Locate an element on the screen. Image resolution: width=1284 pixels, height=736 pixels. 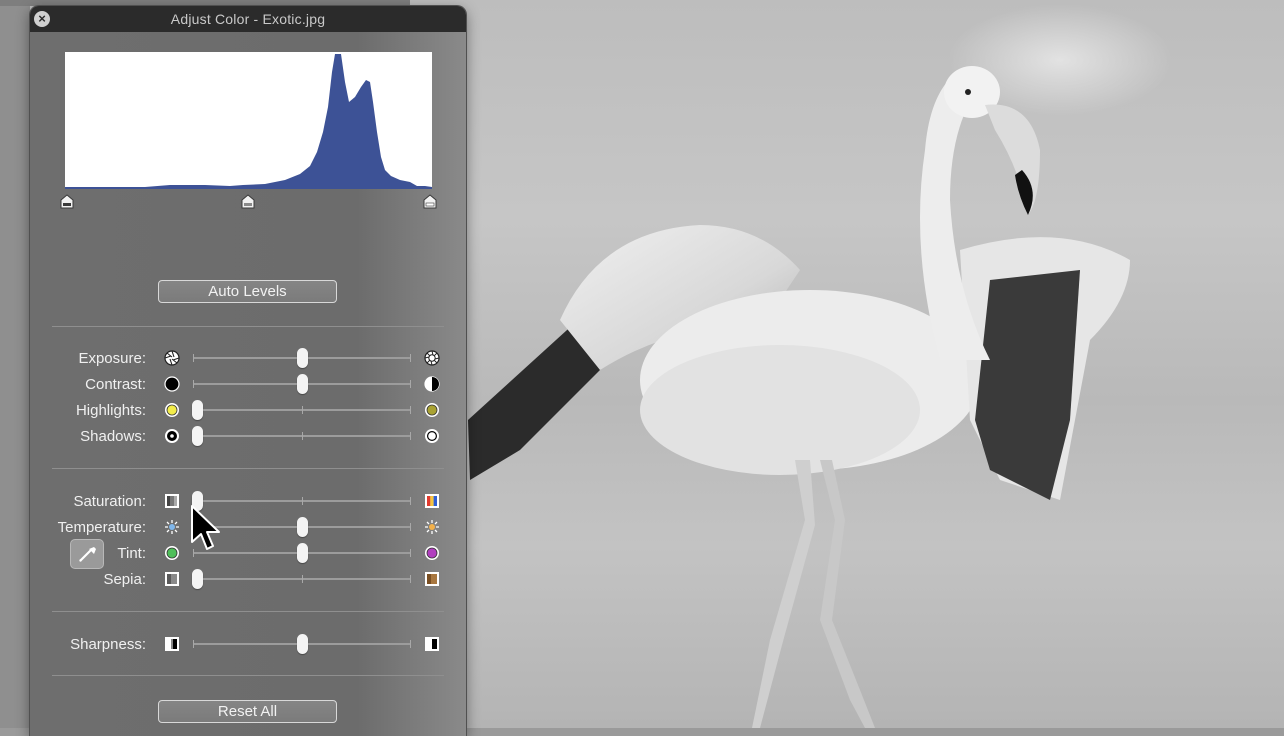
sepia-swatch-icon is located at coordinates (432, 579).